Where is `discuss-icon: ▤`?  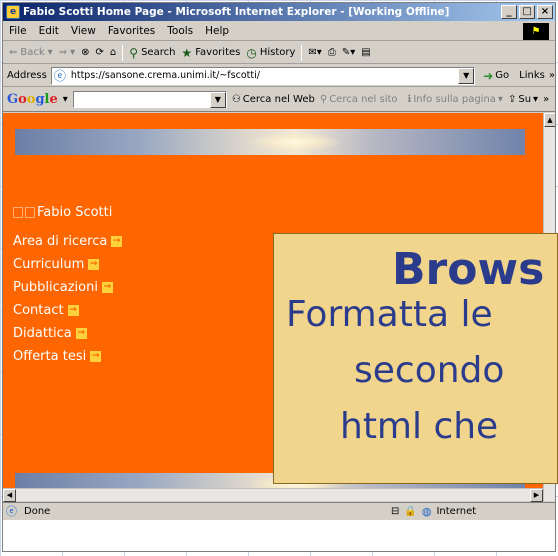
discuss-icon: ▤ is located at coordinates (366, 52).